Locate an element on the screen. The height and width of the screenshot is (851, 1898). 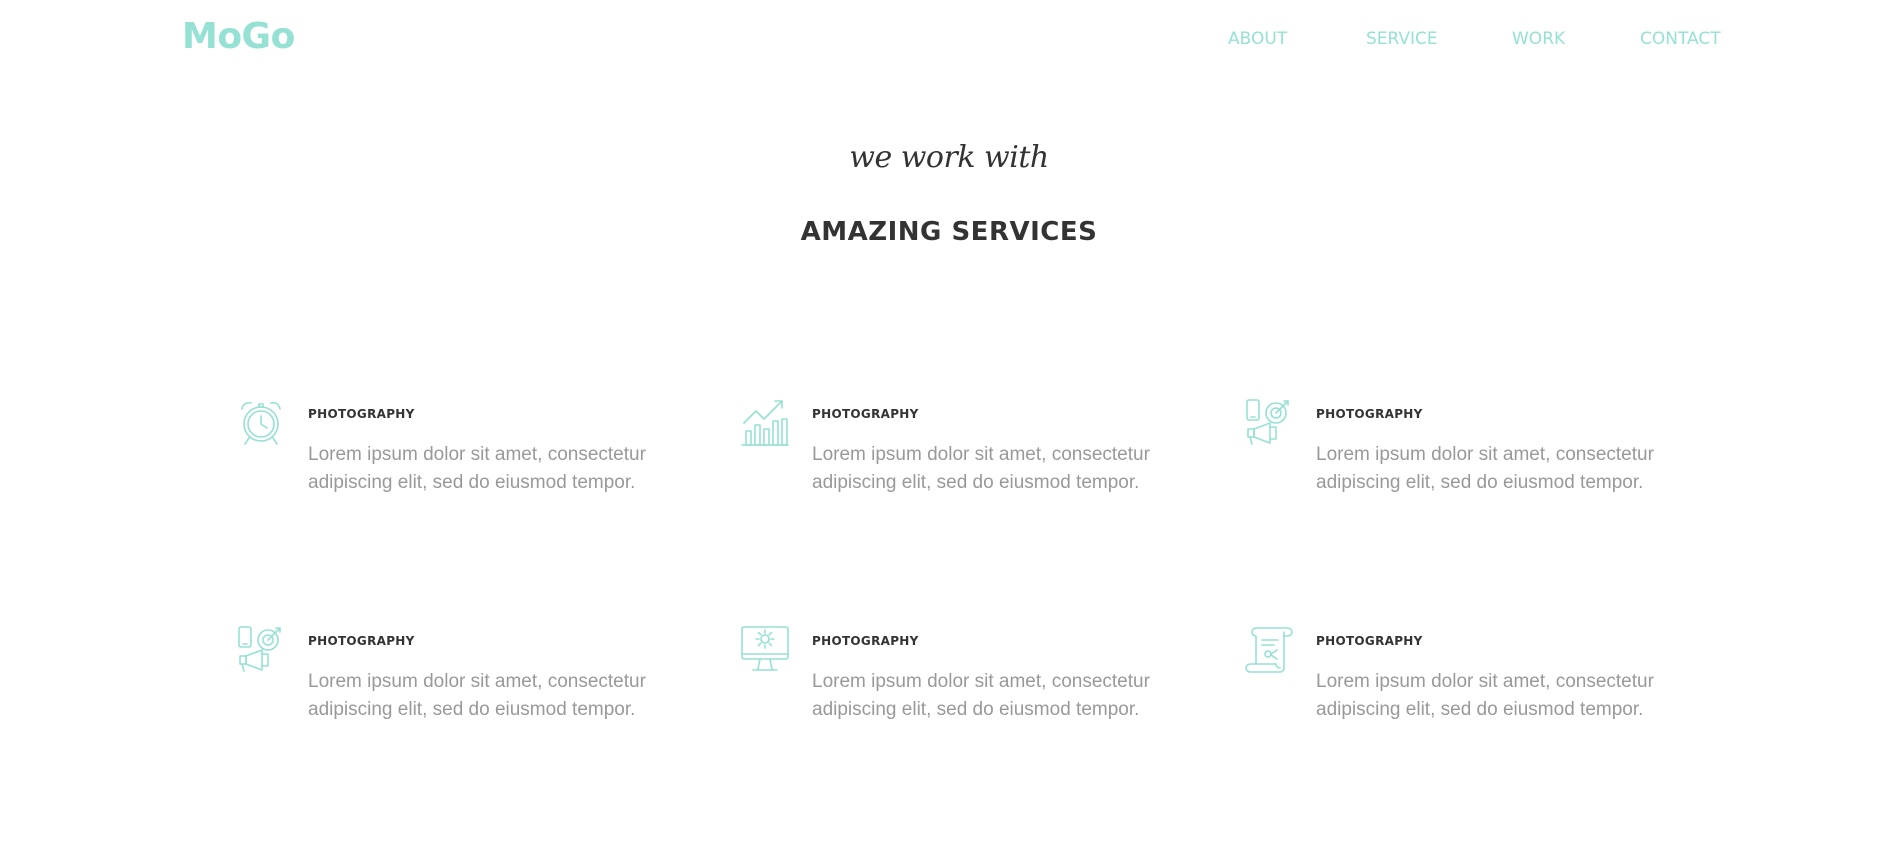
section-title: AMAZING SERVICES is located at coordinates (949, 232).